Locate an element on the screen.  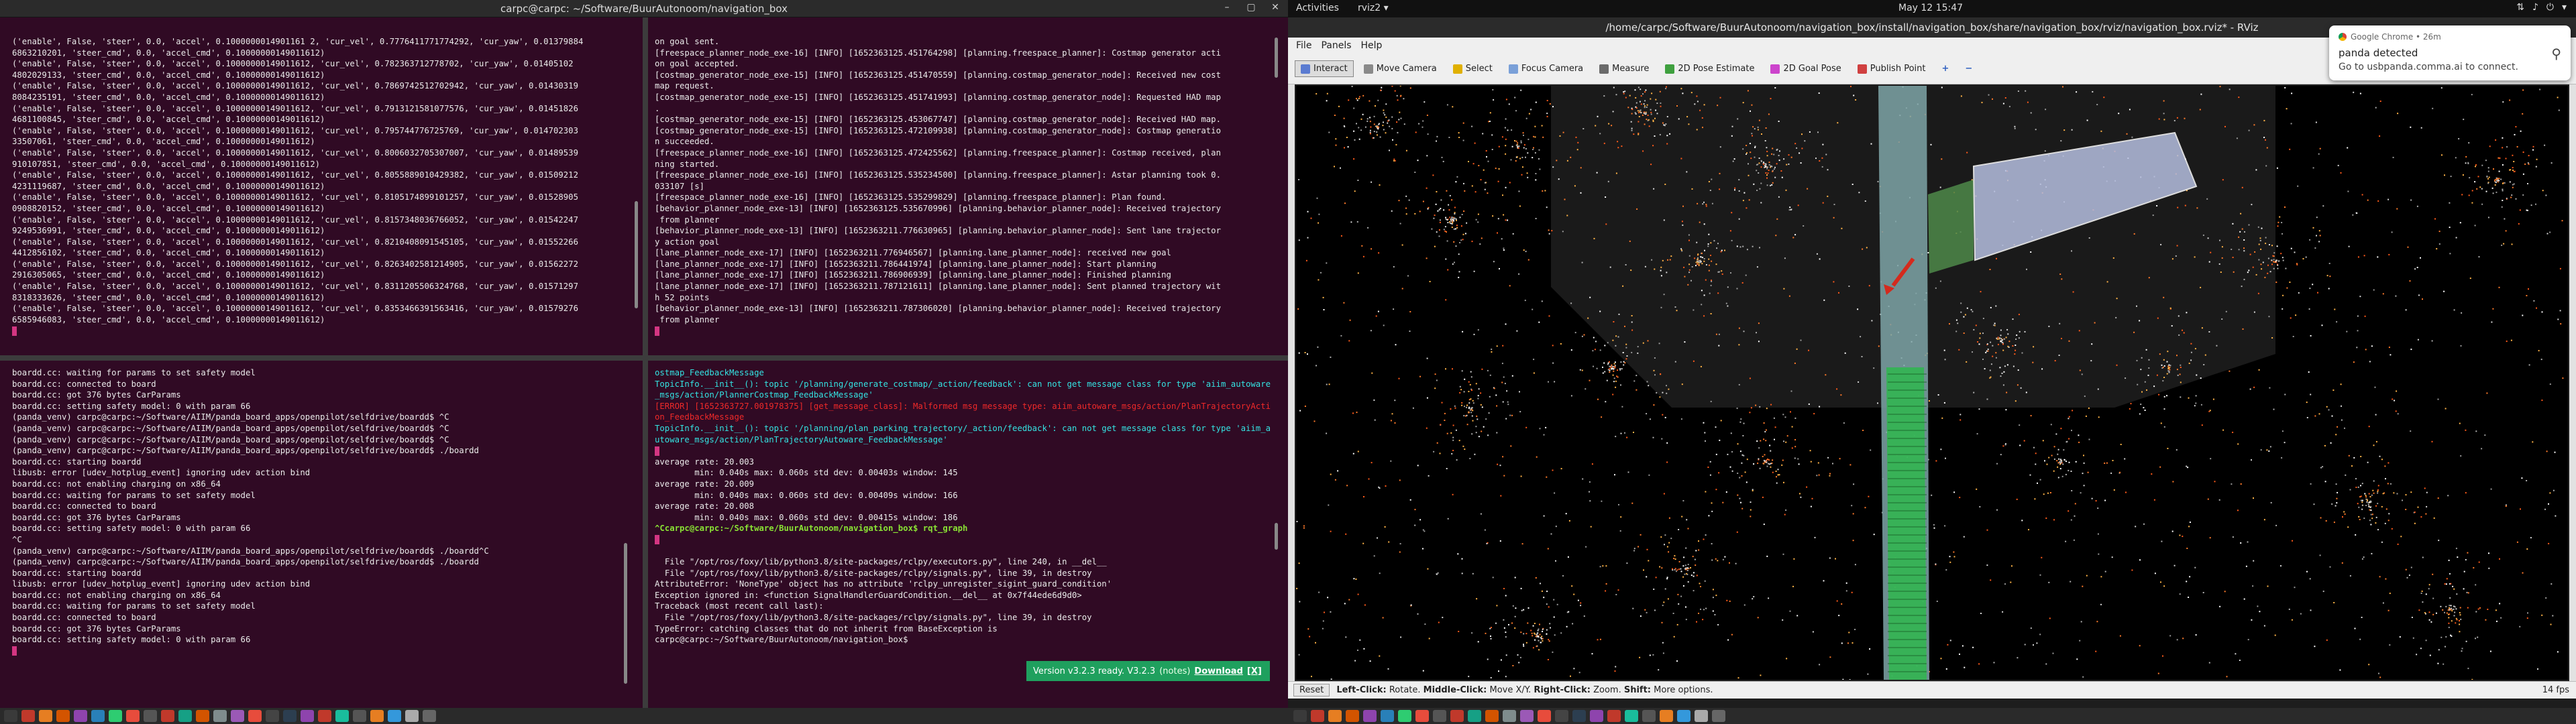
left-dock-handle is located at coordinates (1291, 382).